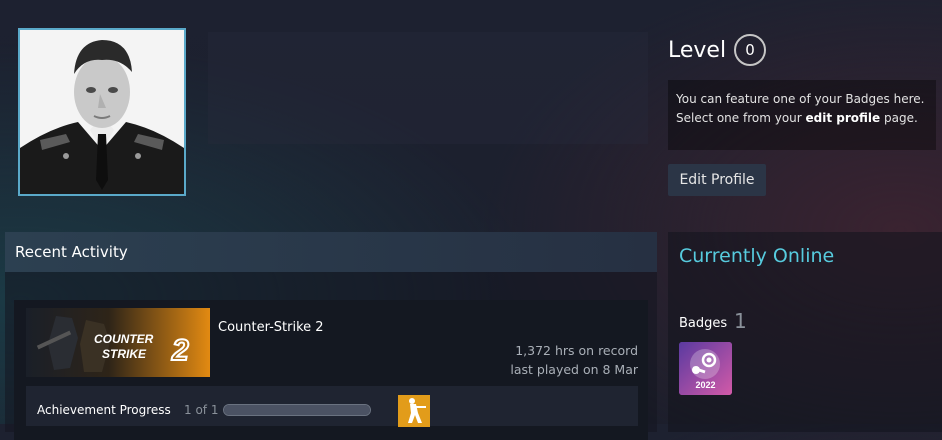  I want to click on level-display: Level 0, so click(717, 50).